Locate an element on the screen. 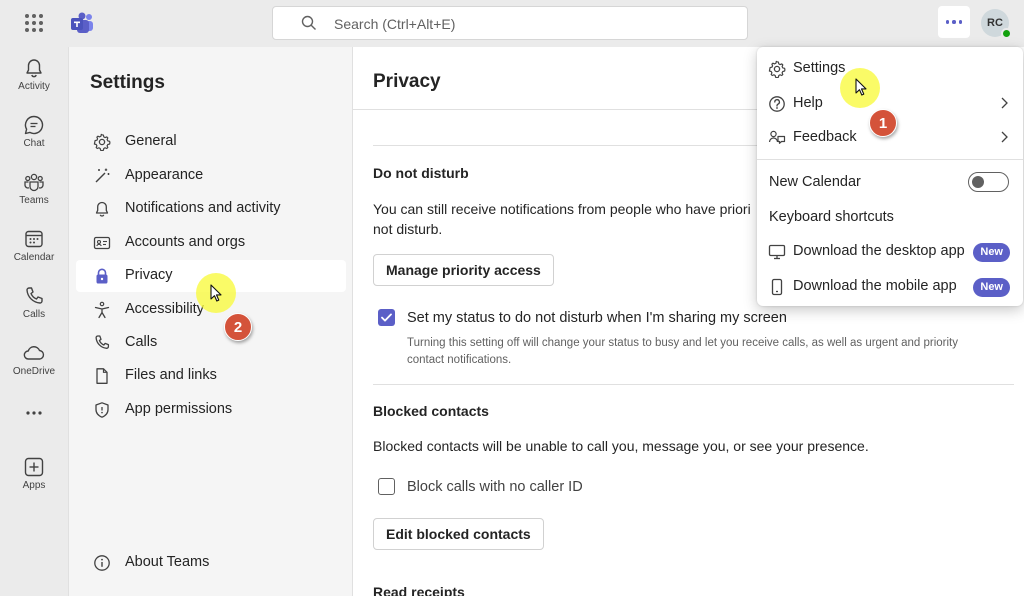 This screenshot has width=1024, height=596. menu-item-label: Settings is located at coordinates (819, 68).